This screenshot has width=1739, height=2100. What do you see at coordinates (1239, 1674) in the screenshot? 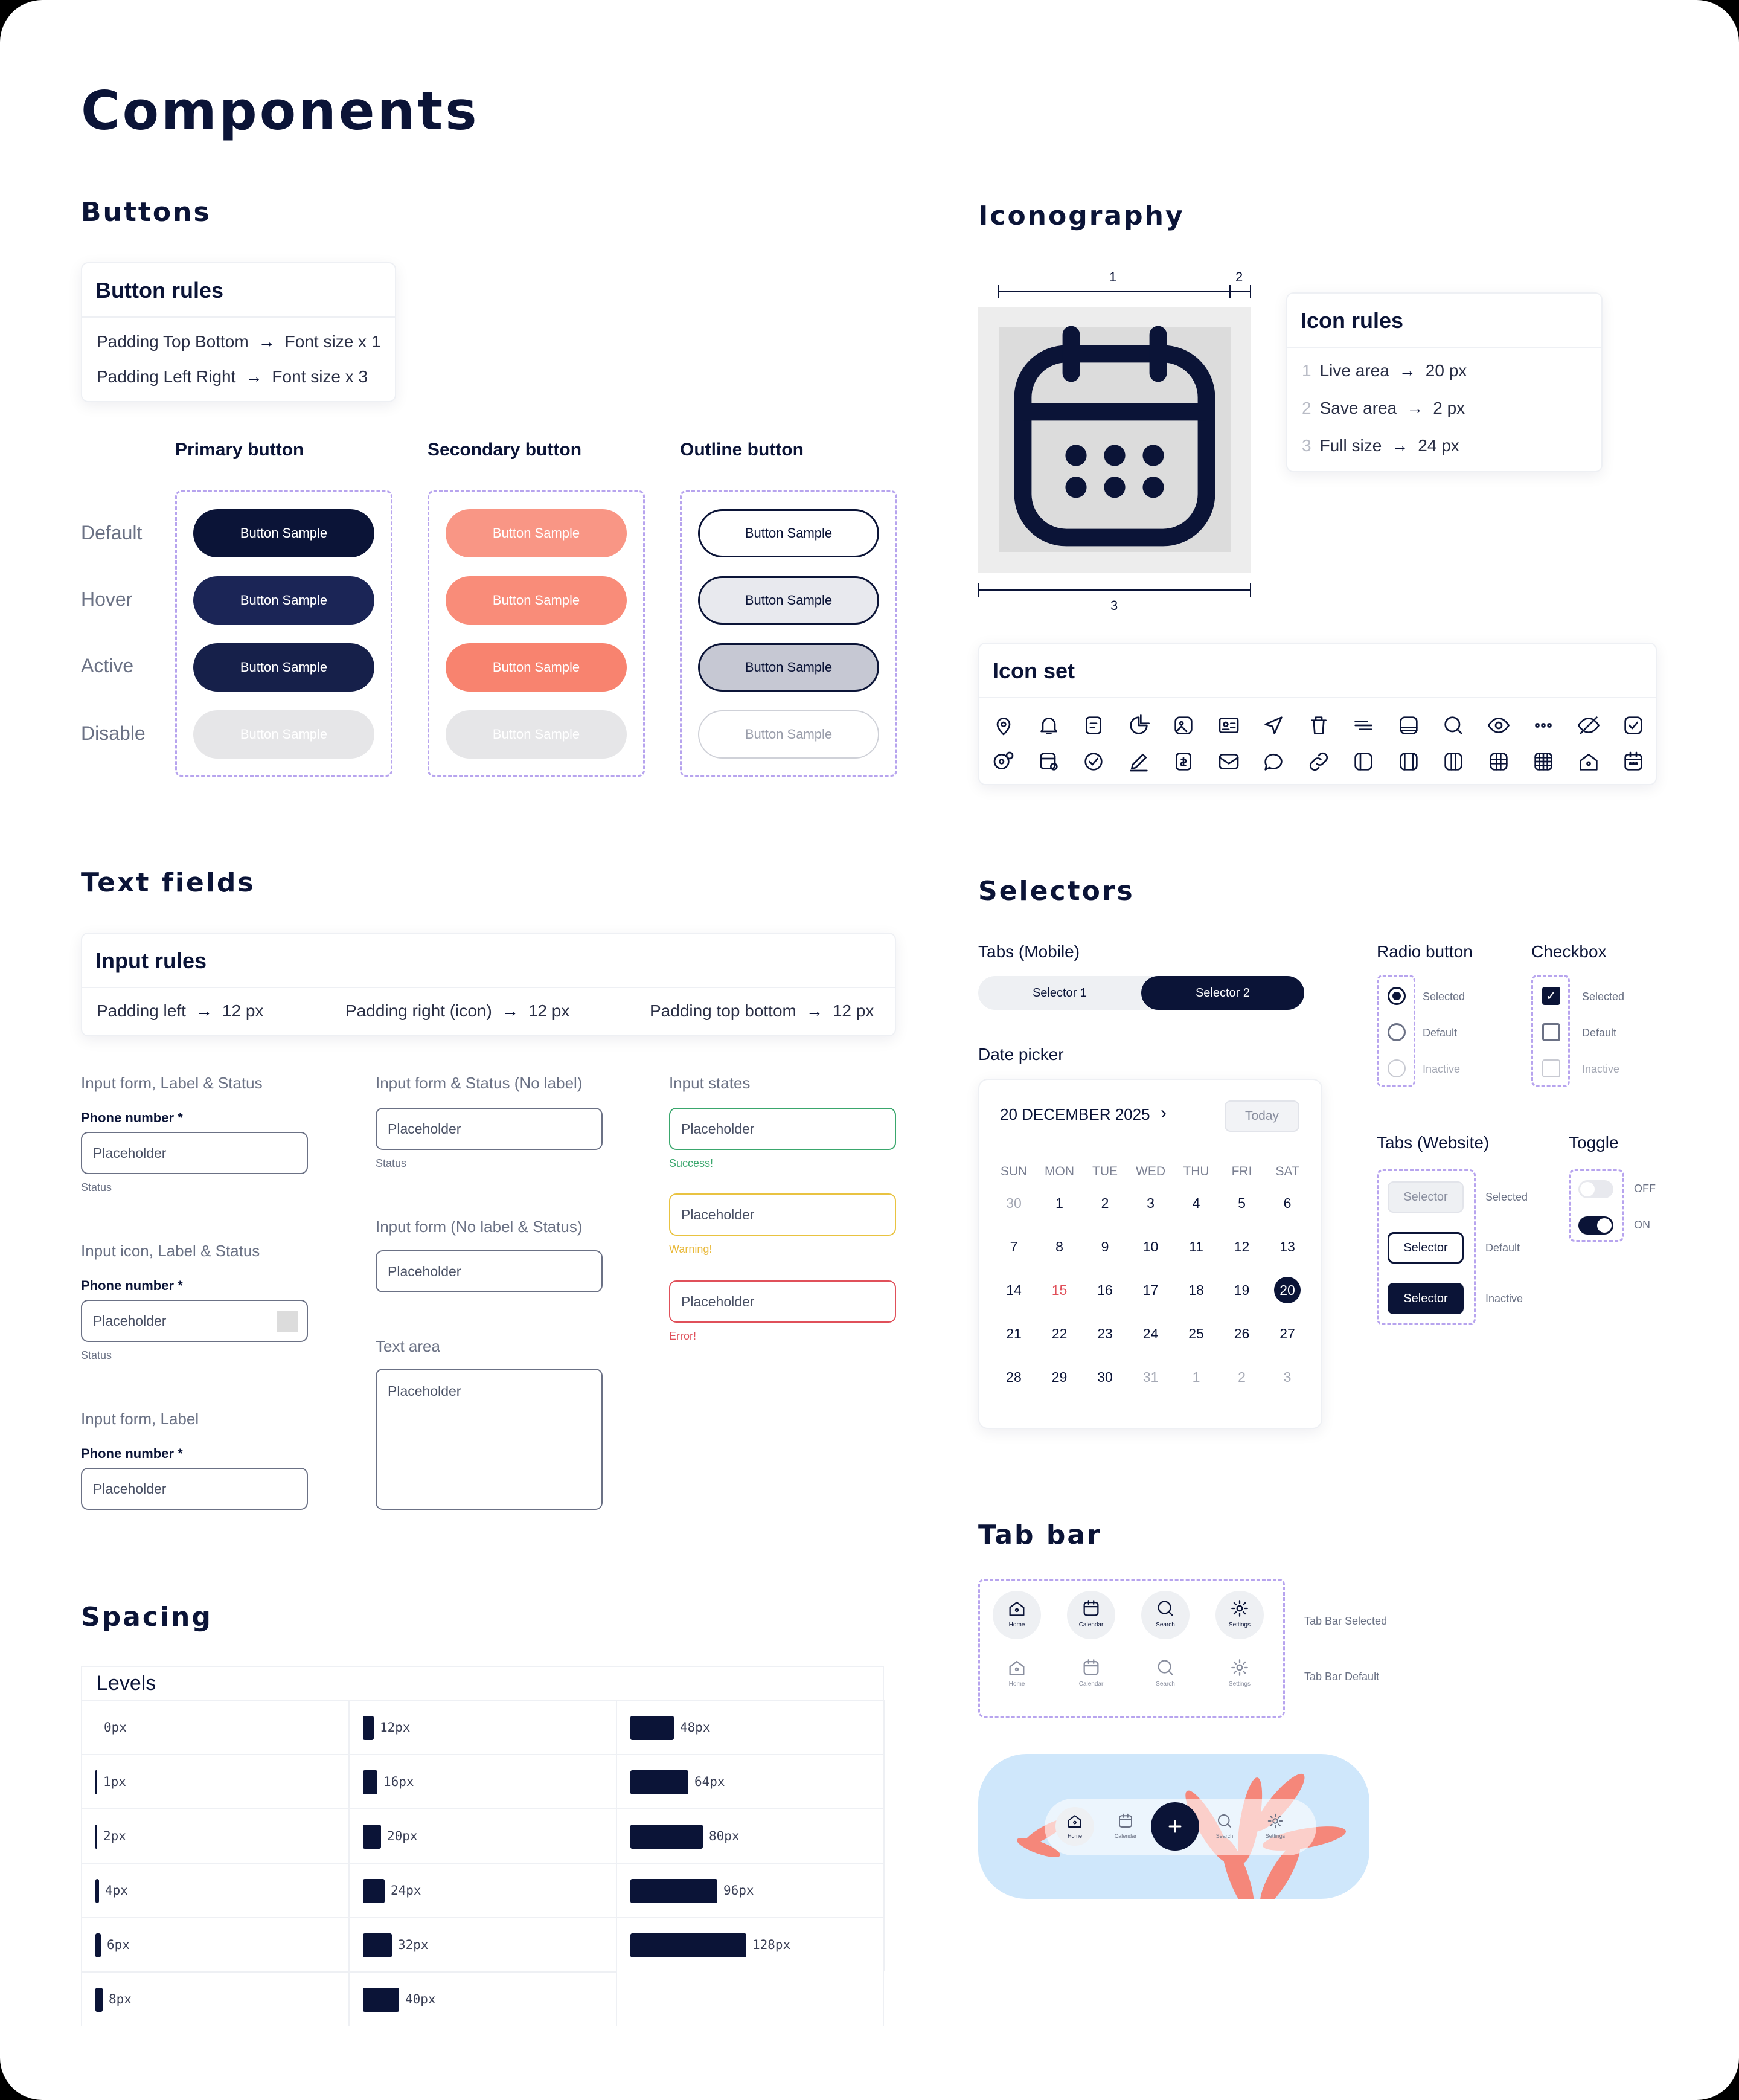
I see `settings-tab-default: Settings` at bounding box center [1239, 1674].